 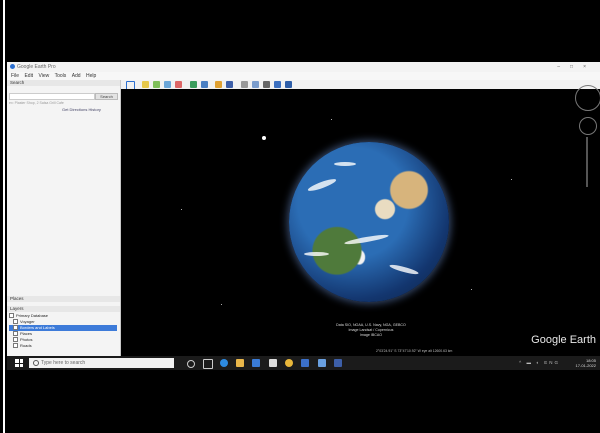 I want to click on camera-icon, so click(x=273, y=363).